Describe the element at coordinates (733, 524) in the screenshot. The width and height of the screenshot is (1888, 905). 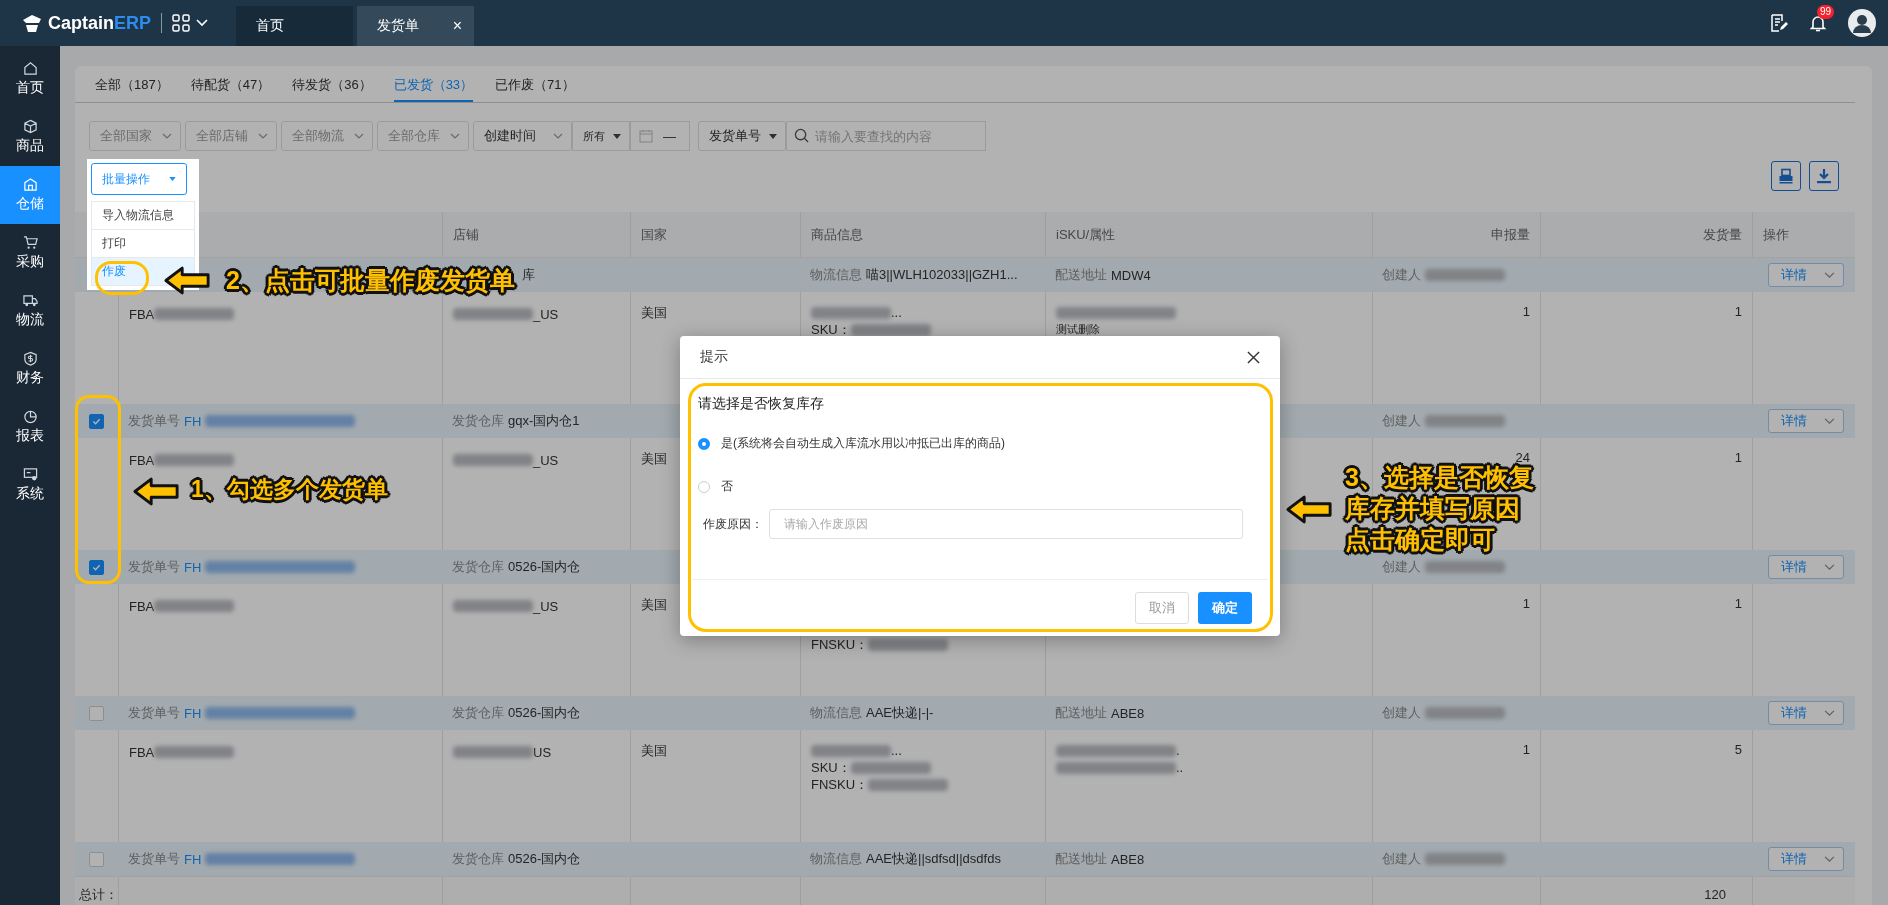
I see `field-label: 作废原因：` at that location.